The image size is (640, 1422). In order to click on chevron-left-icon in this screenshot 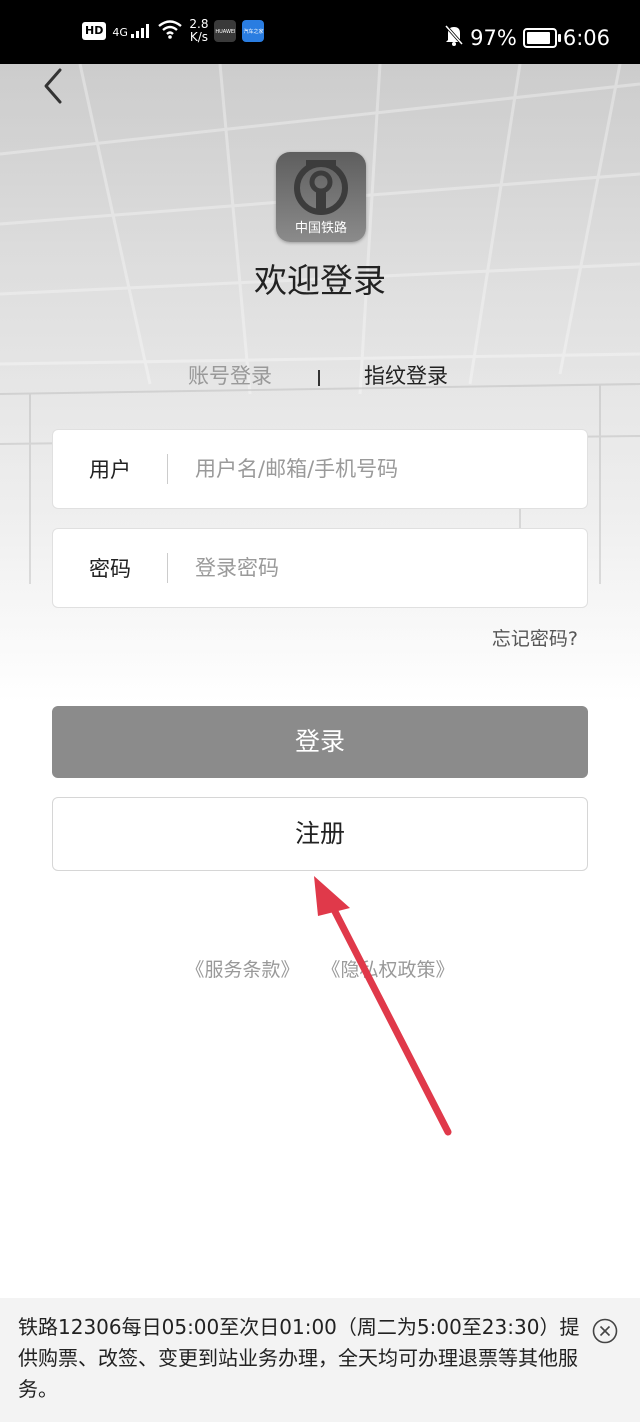, I will do `click(53, 86)`.